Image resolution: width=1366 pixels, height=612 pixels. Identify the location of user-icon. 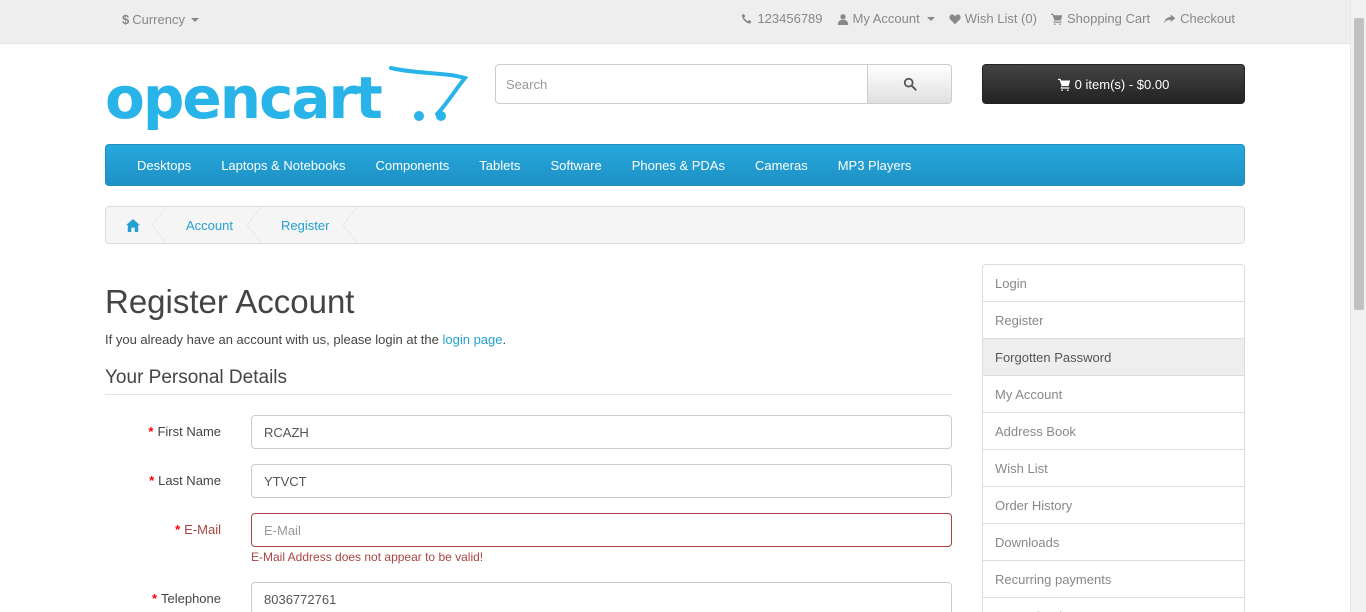
(842, 19).